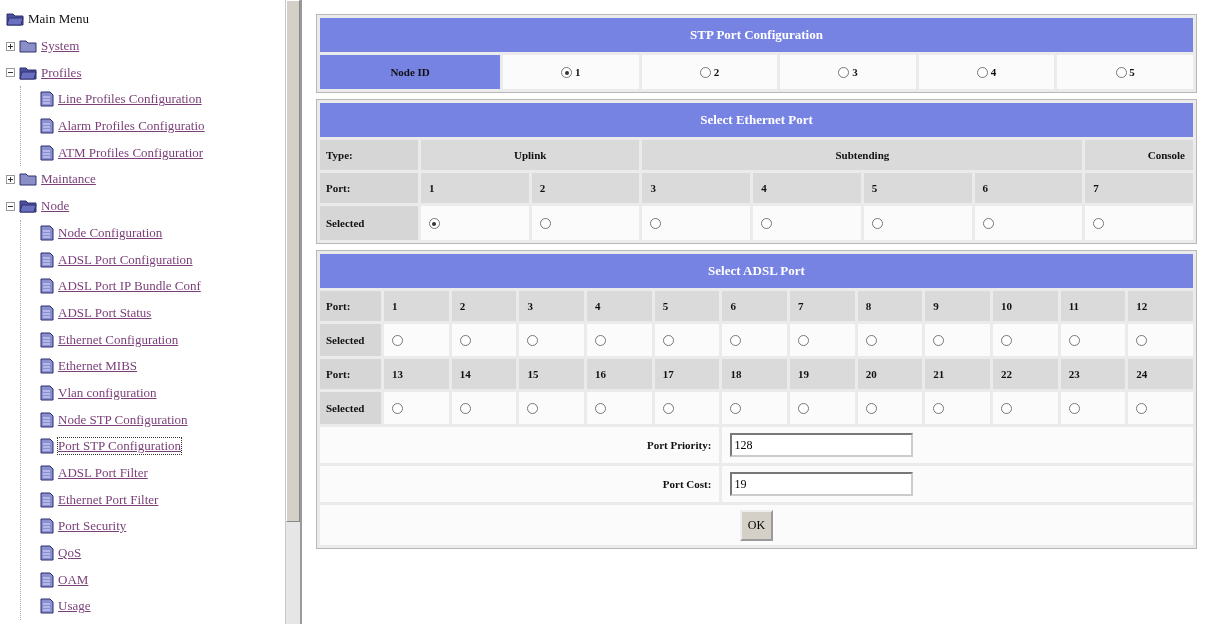 This screenshot has height=624, width=1205. I want to click on menu-folder-link: Profiles, so click(61, 72).